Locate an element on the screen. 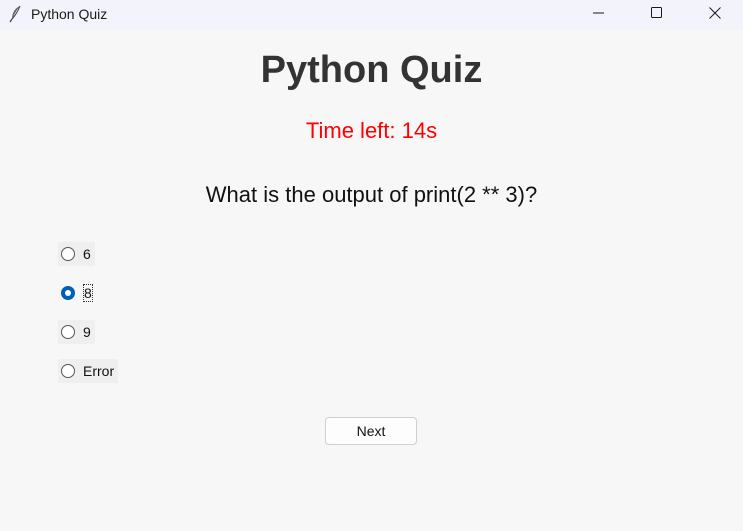 This screenshot has width=743, height=531. option-9: 9 is located at coordinates (76, 332).